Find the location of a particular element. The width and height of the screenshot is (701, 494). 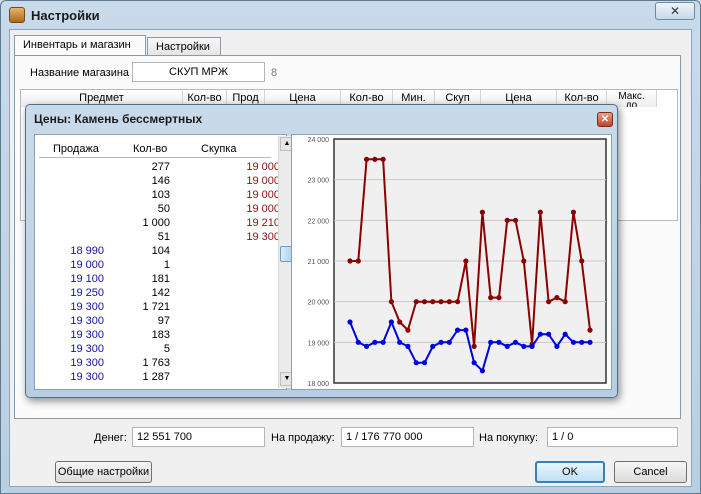

popup-title: Цены: Камень бессмертных is located at coordinates (118, 119).